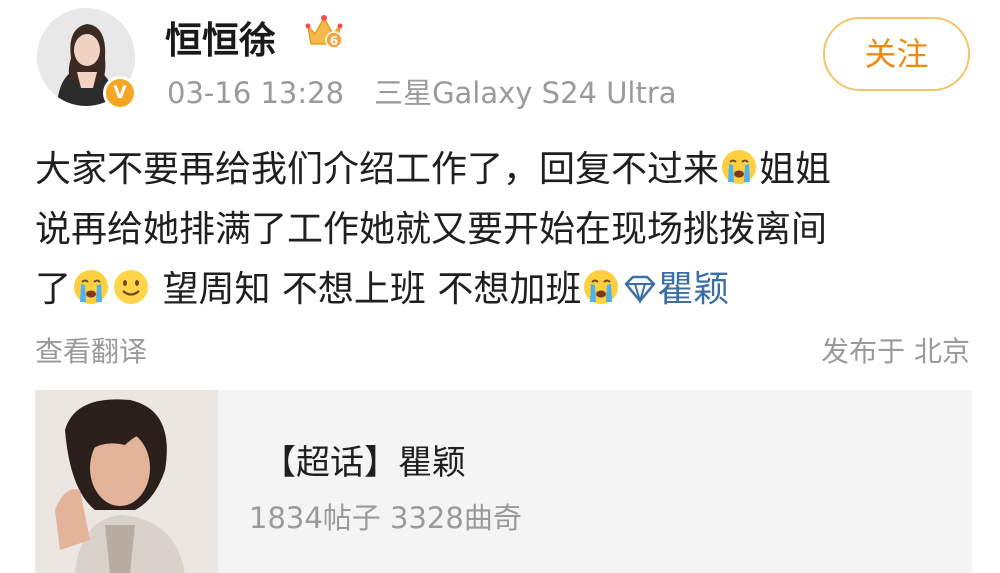  Describe the element at coordinates (525, 93) in the screenshot. I see `post-device: 三星Galaxy S24 Ultra` at that location.